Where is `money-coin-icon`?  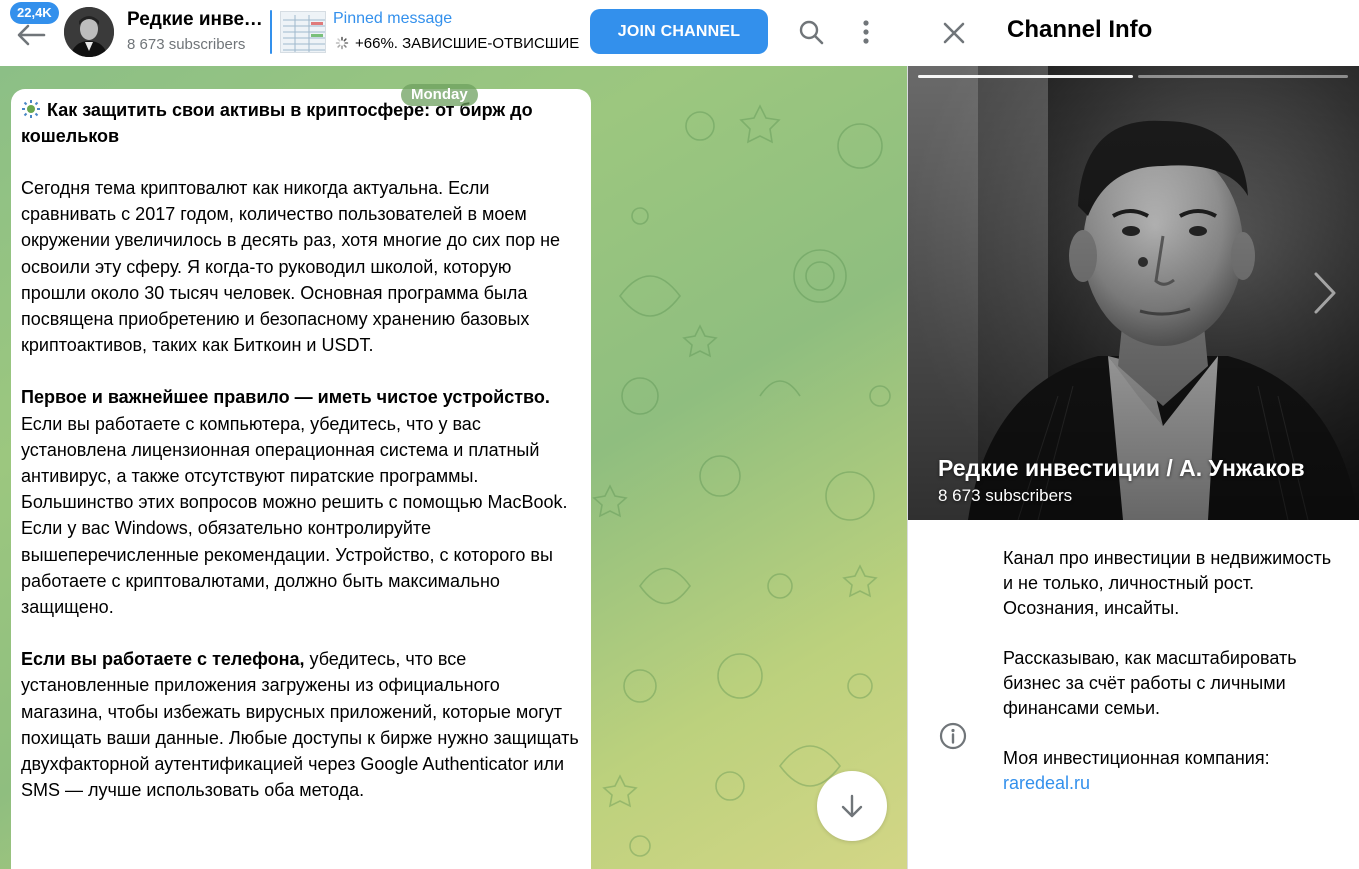
money-coin-icon is located at coordinates (31, 109).